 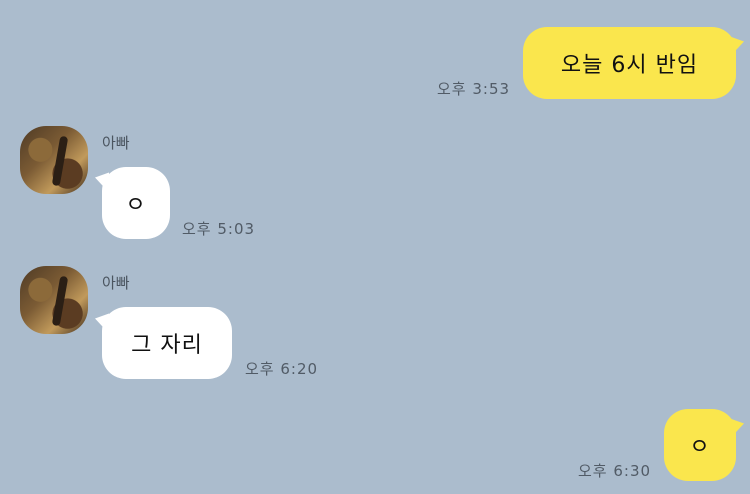 I want to click on message-time: 오후 3:53, so click(x=474, y=89).